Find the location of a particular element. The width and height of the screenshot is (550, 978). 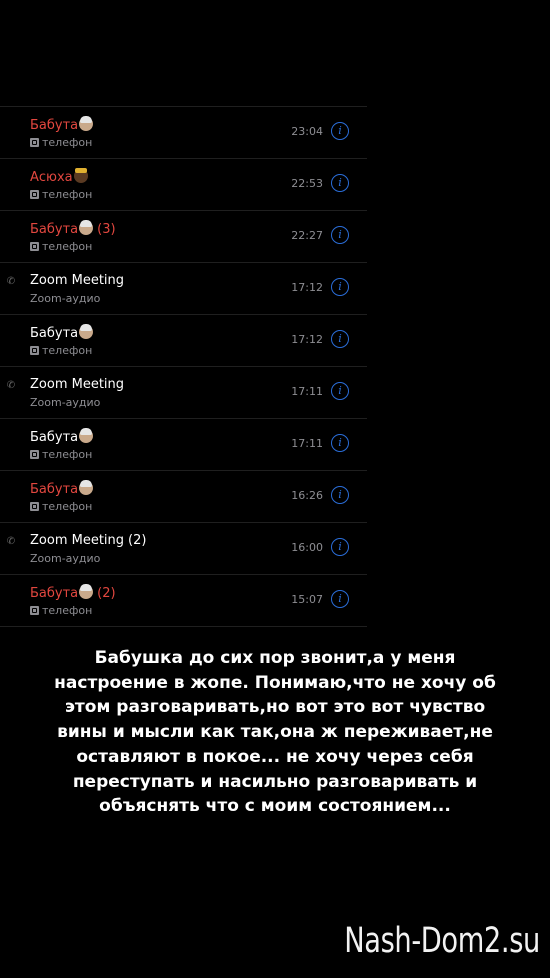

call-time: 22:27 is located at coordinates (307, 235).